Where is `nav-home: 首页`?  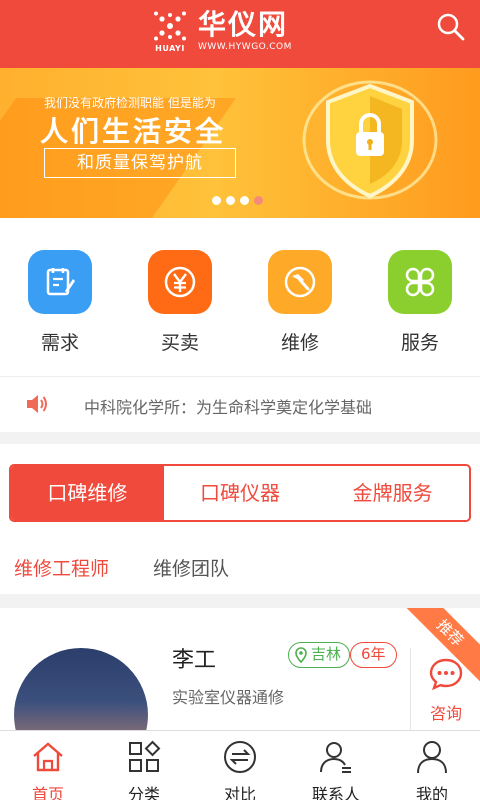
nav-home: 首页 is located at coordinates (48, 765).